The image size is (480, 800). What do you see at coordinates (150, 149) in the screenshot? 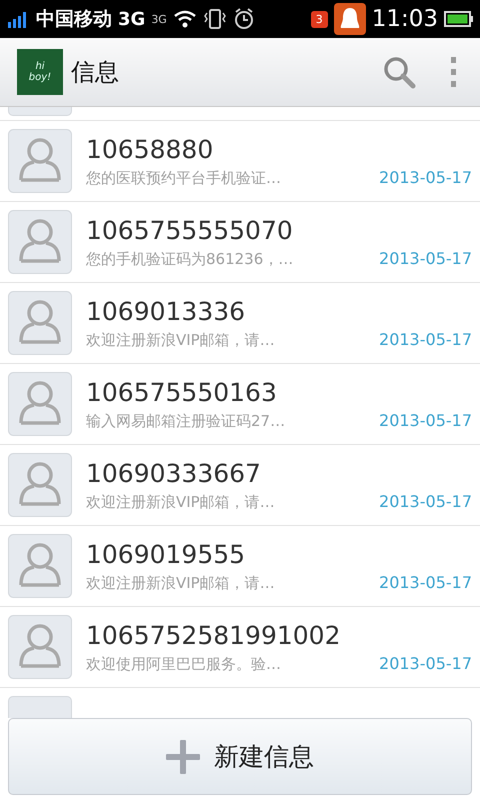
I see `sender-number: 10658880` at bounding box center [150, 149].